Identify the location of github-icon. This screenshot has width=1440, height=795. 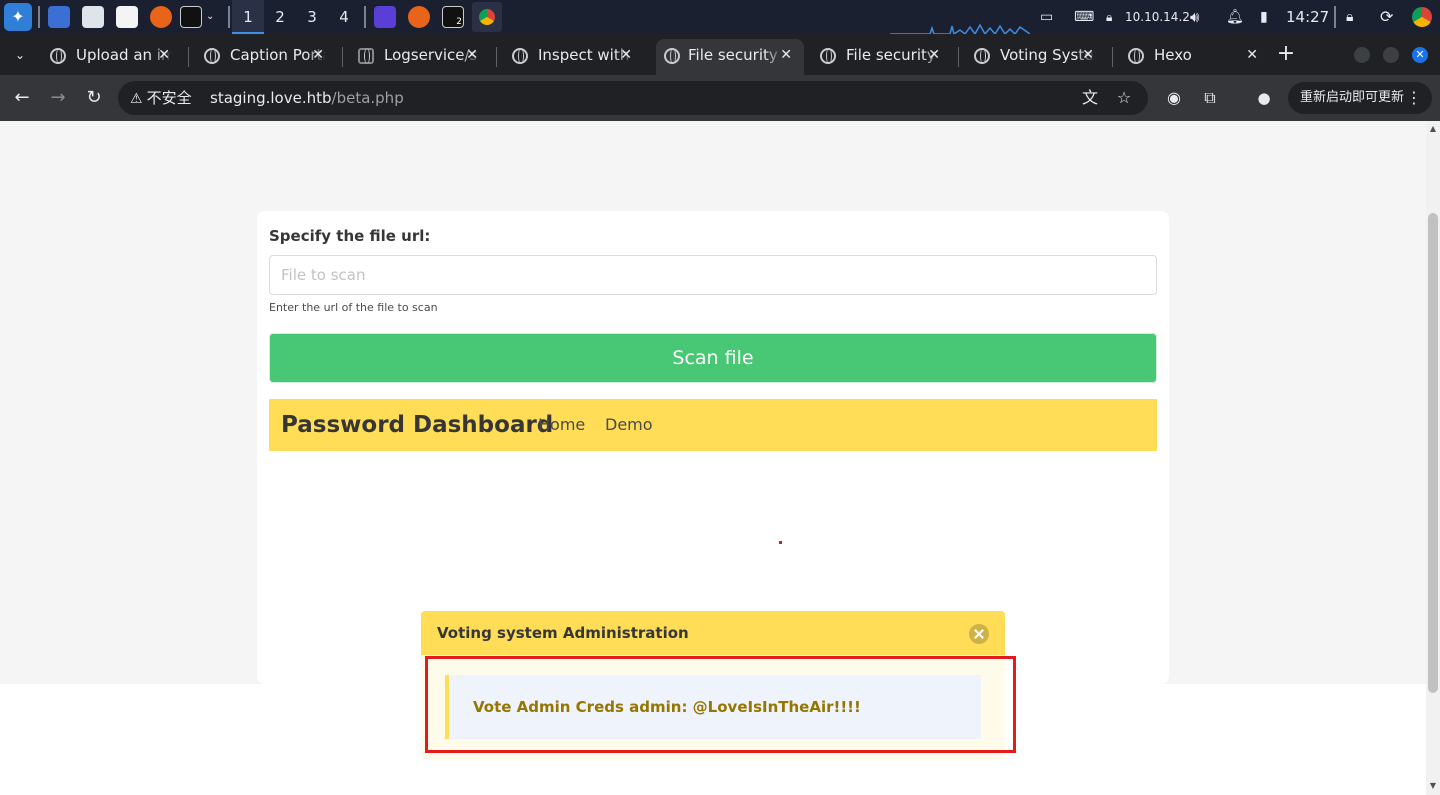
(366, 56).